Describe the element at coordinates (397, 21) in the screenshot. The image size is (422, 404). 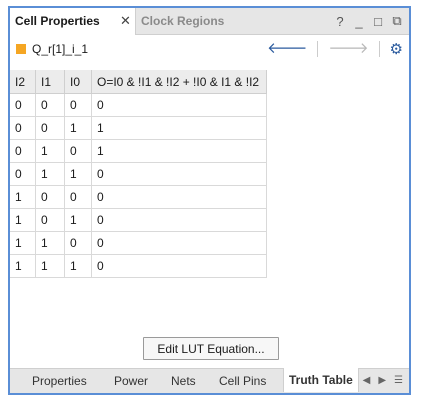
I see `float-icon: ⧉` at that location.